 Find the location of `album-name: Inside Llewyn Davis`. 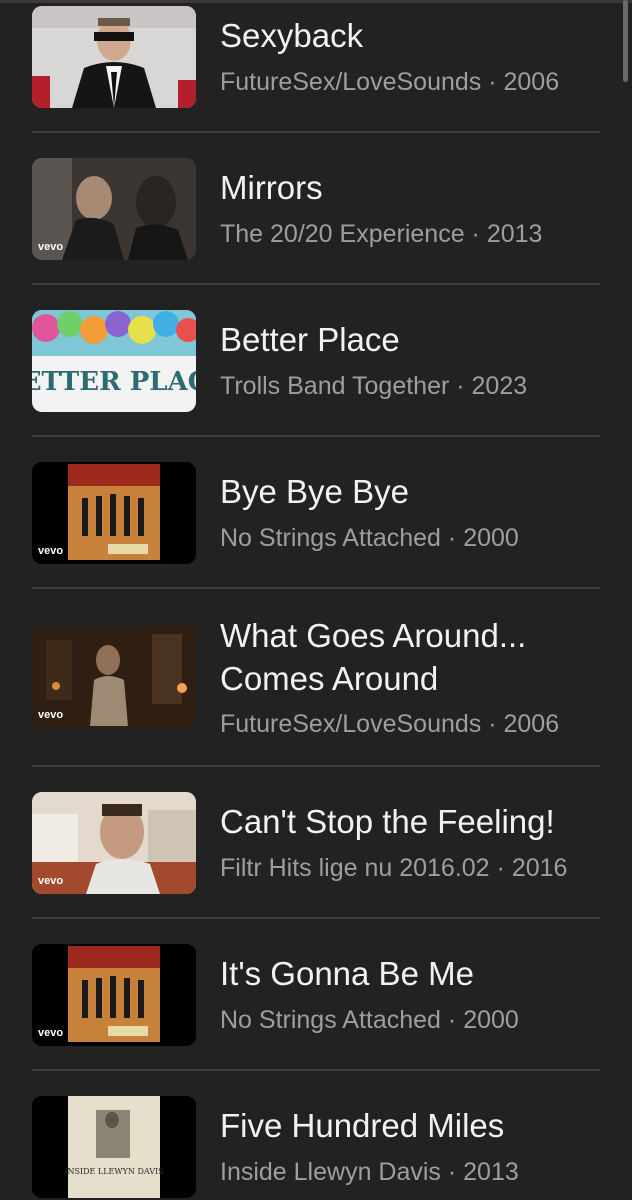

album-name: Inside Llewyn Davis is located at coordinates (330, 1172).